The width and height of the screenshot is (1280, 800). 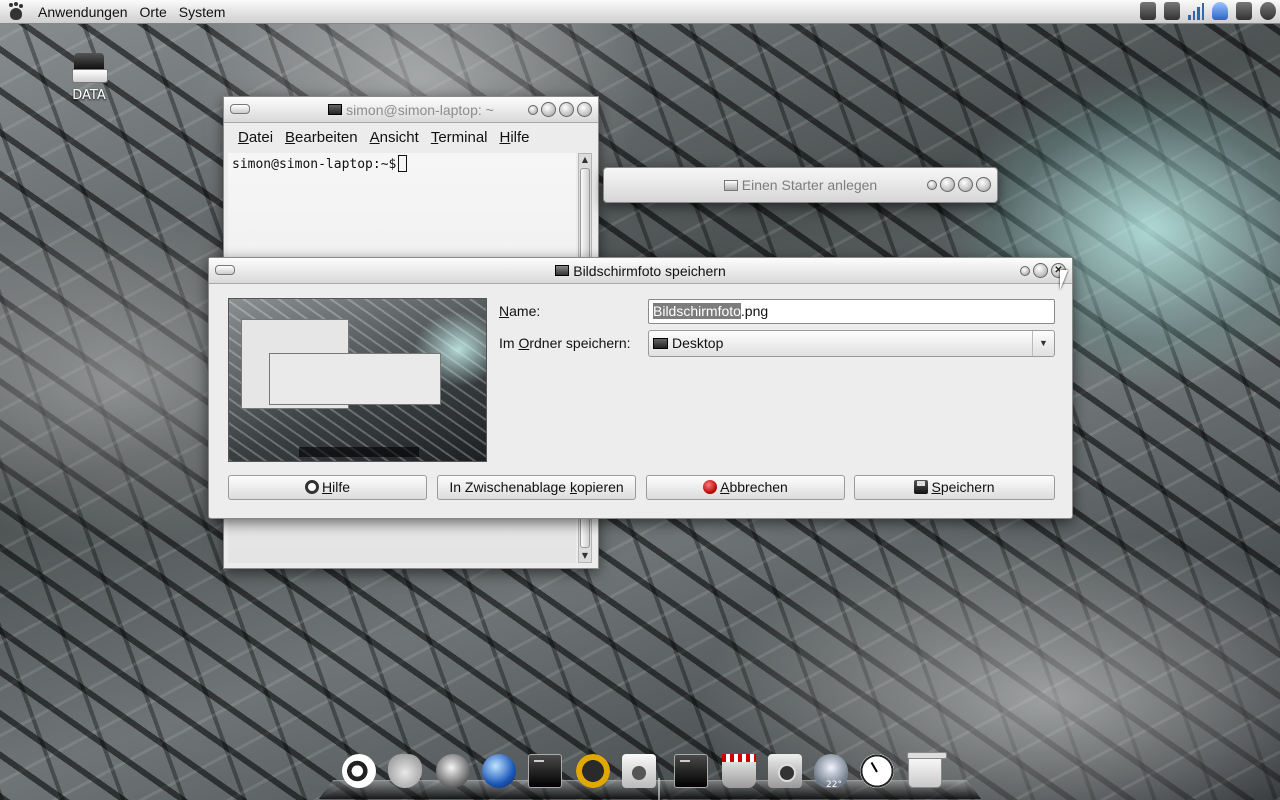 I want to click on filename-selection: Bildschirmfoto, so click(x=697, y=311).